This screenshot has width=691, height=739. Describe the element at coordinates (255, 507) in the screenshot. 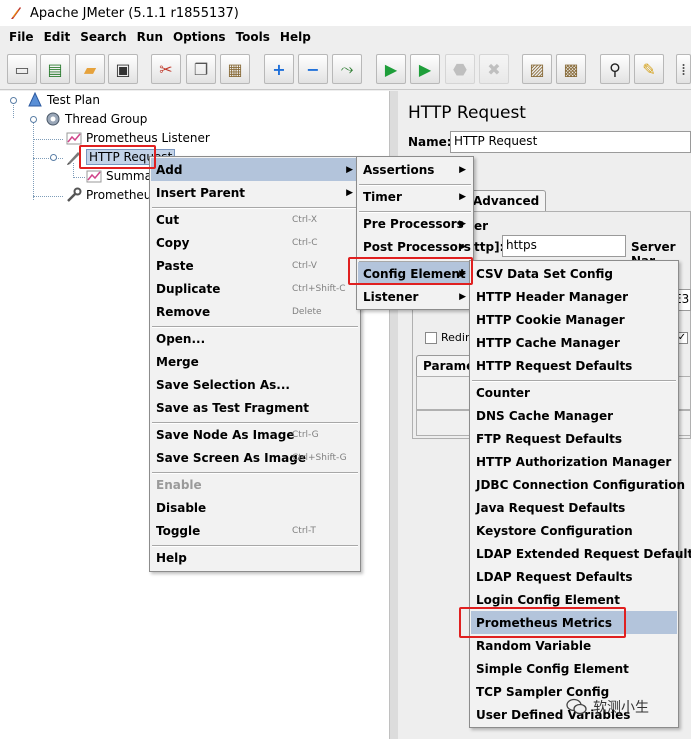

I see `menu-item-disable: Disable` at that location.